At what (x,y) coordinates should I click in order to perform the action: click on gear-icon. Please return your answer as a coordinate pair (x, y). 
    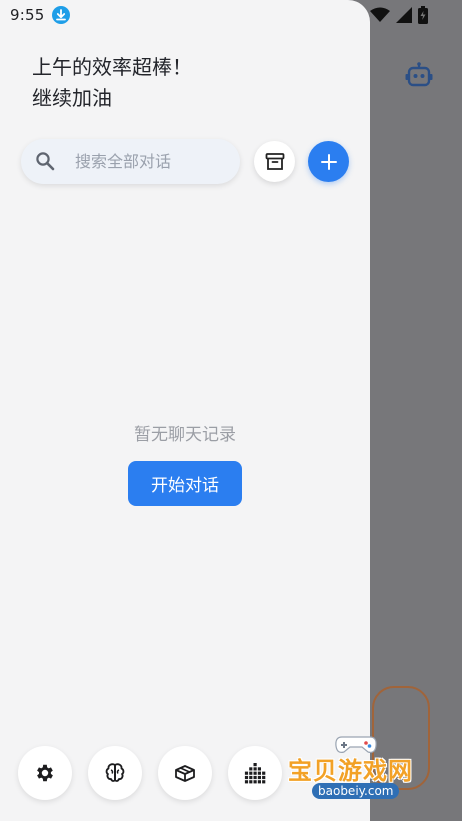
    Looking at the image, I should click on (45, 773).